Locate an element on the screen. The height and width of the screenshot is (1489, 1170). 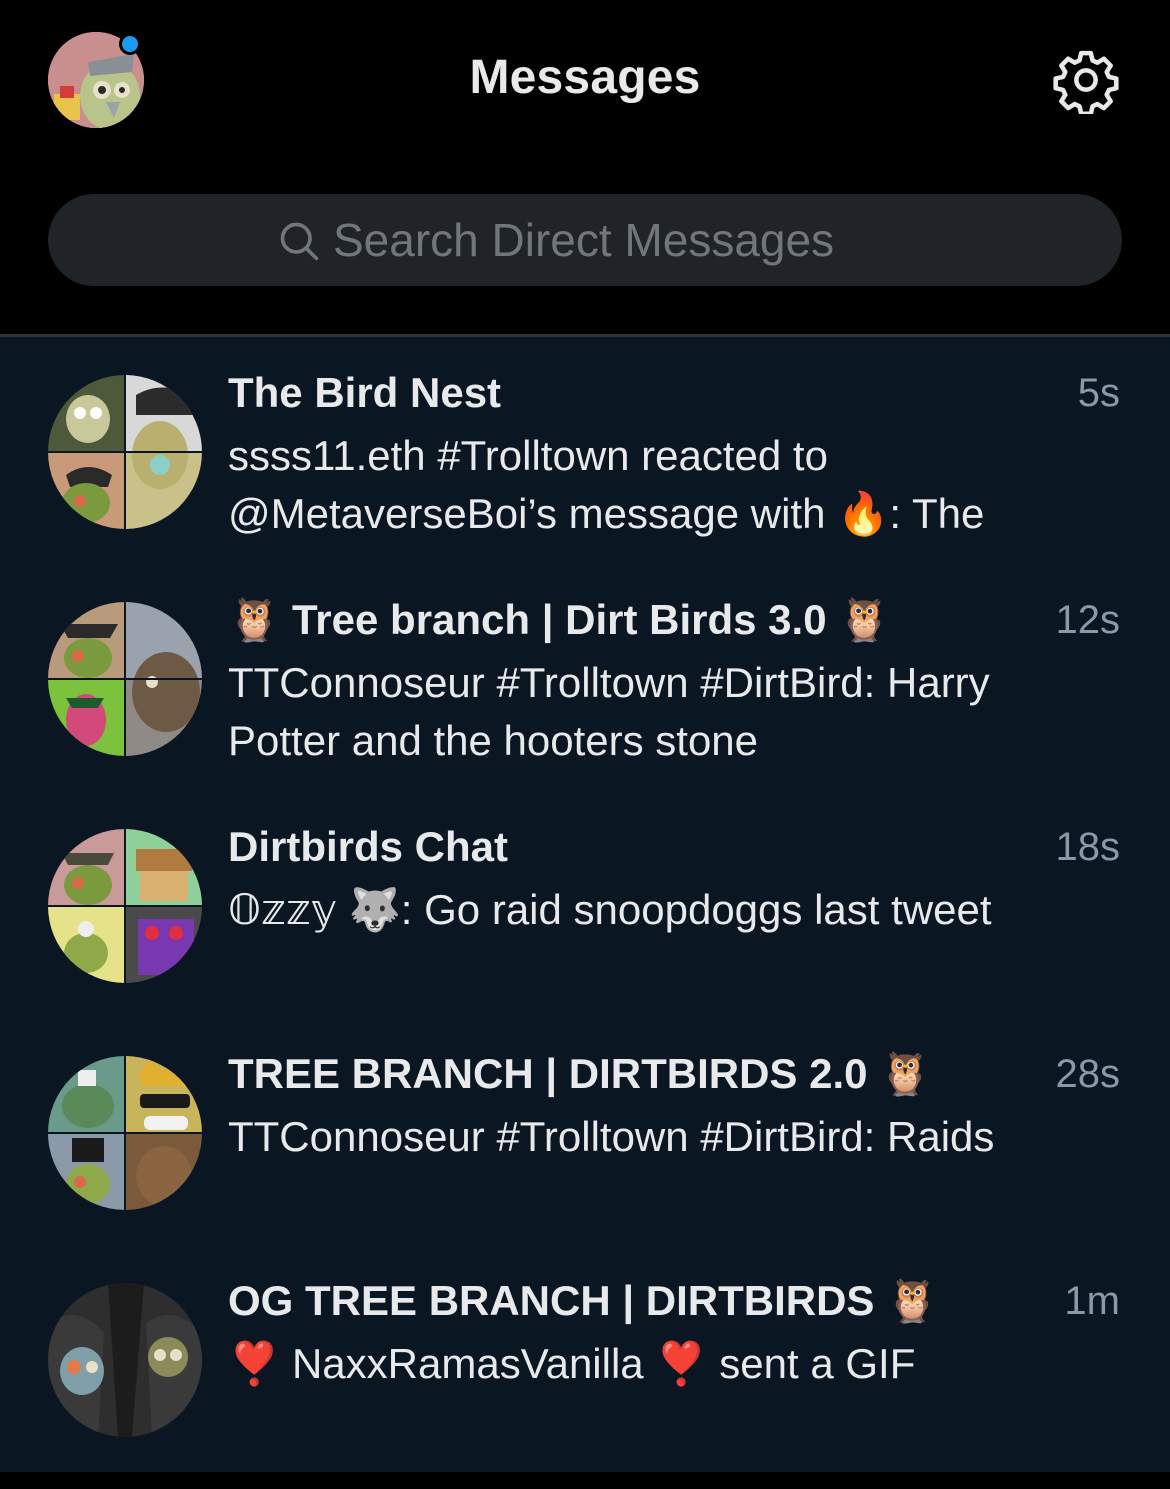
gear-icon is located at coordinates (1086, 81).